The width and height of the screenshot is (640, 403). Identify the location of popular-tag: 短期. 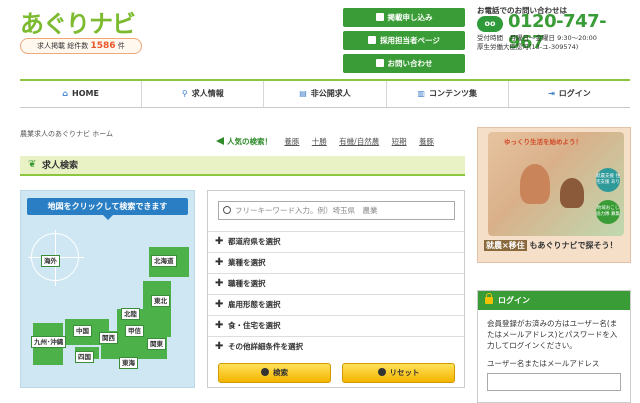
(399, 141).